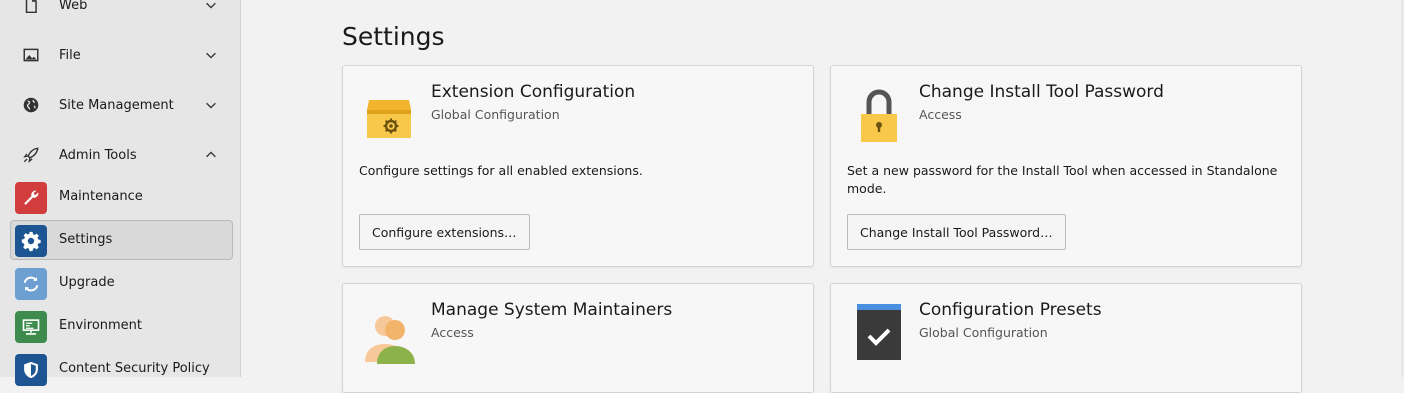 This screenshot has height=393, width=1404. What do you see at coordinates (393, 36) in the screenshot?
I see `page-title: Settings` at bounding box center [393, 36].